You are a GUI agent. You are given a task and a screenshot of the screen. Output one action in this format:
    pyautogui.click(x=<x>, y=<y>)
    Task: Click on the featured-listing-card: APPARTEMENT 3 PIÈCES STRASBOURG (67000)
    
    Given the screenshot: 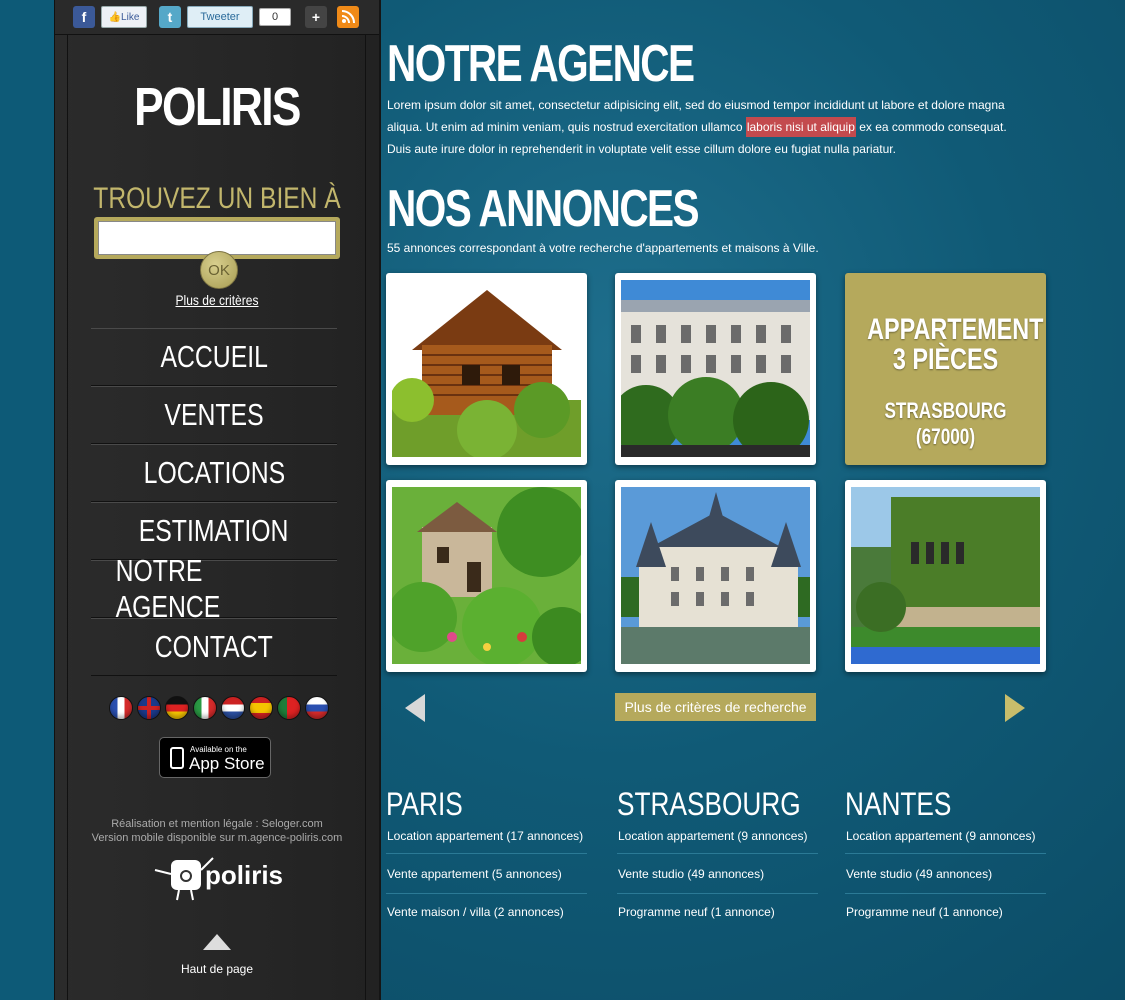 What is the action you would take?
    pyautogui.click(x=945, y=369)
    